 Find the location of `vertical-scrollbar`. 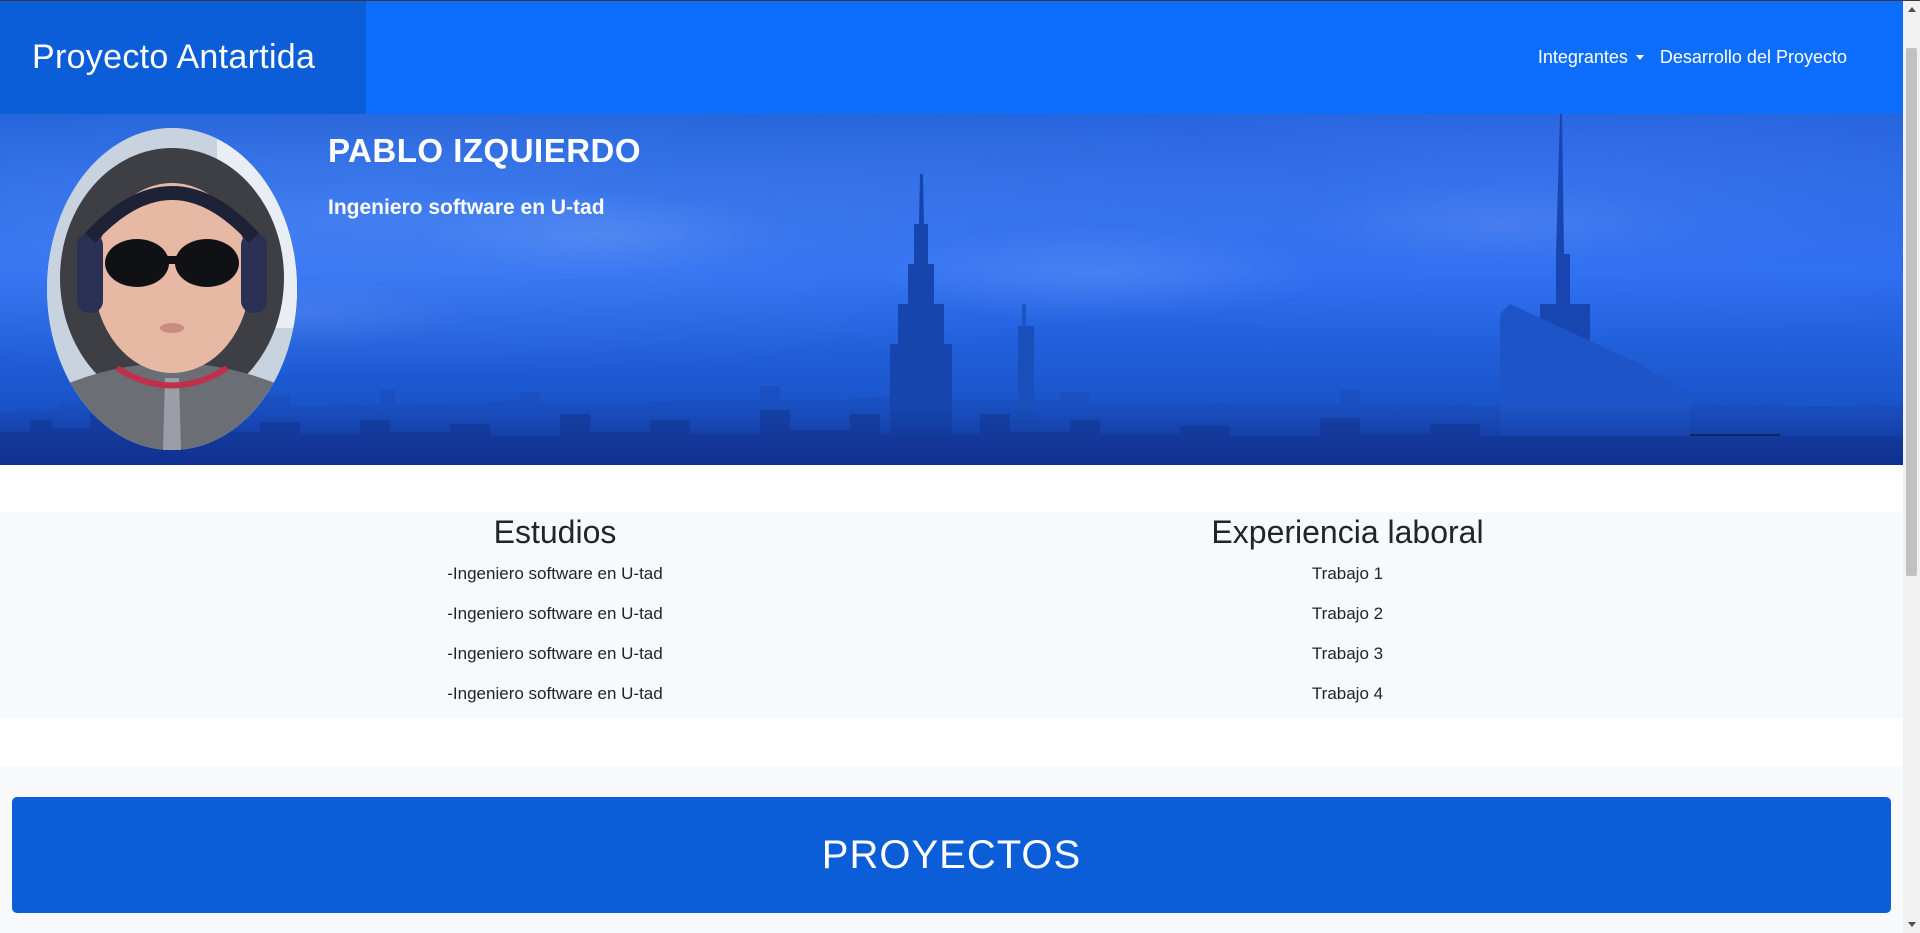

vertical-scrollbar is located at coordinates (1911, 467).